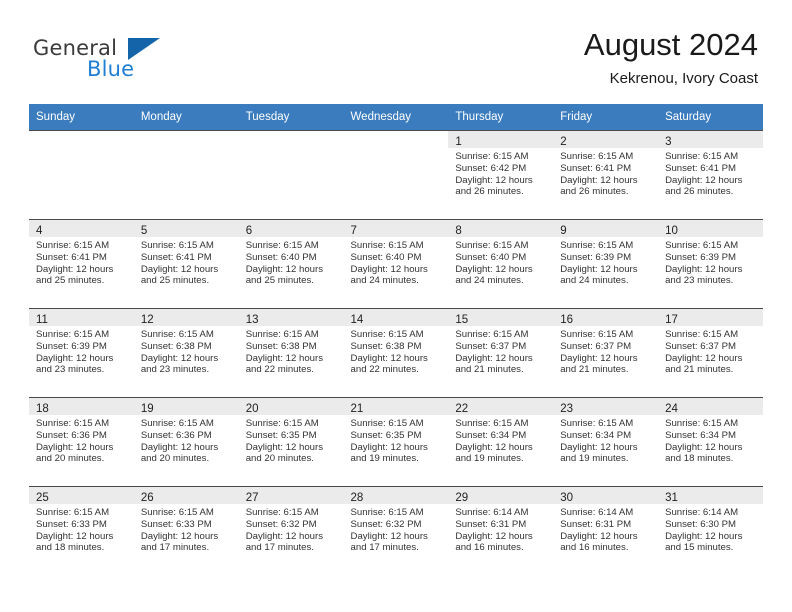 This screenshot has width=792, height=612. I want to click on day-number: 16, so click(567, 320).